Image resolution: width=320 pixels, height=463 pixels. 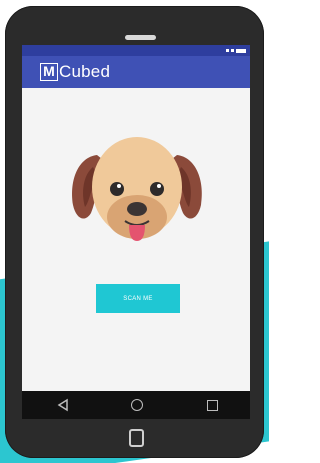 What do you see at coordinates (137, 209) in the screenshot?
I see `dog-nose` at bounding box center [137, 209].